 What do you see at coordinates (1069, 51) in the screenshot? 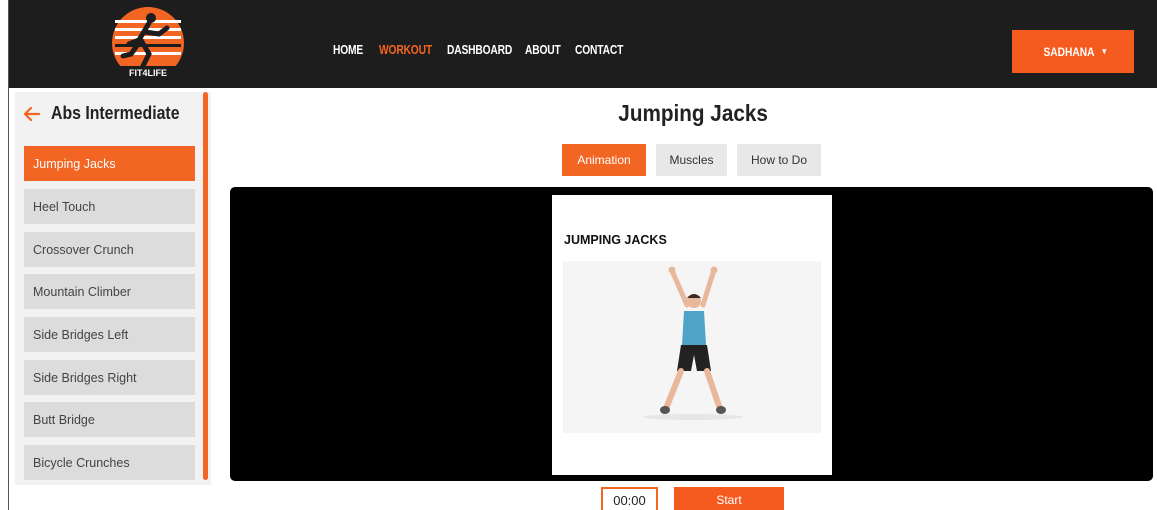
I see `user-name: SADHANA` at bounding box center [1069, 51].